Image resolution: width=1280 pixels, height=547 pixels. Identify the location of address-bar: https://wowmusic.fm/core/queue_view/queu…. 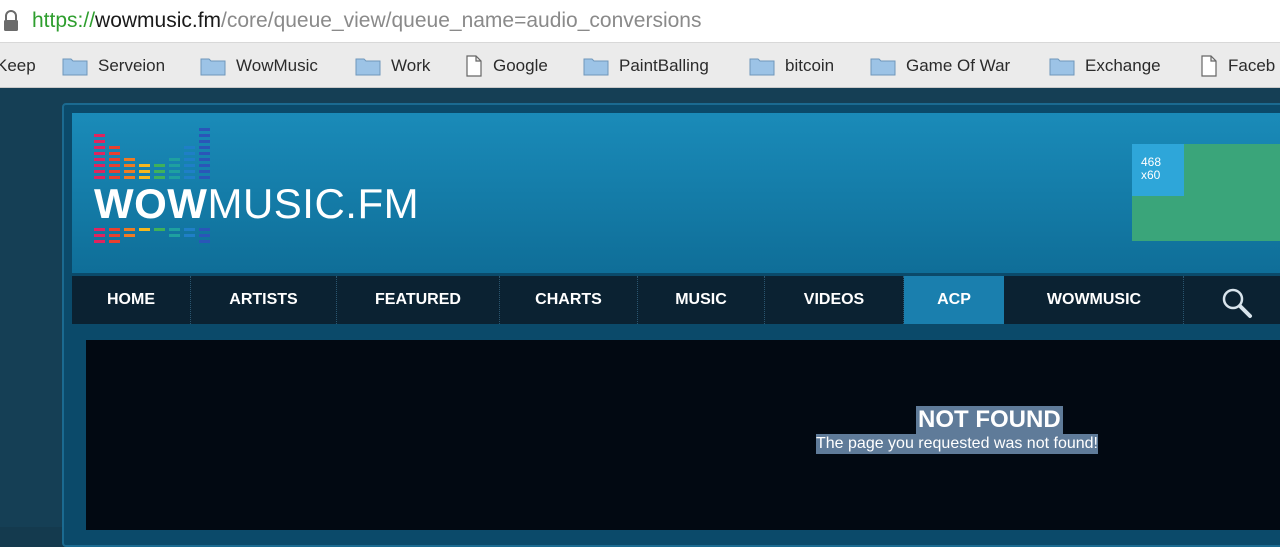
(640, 21).